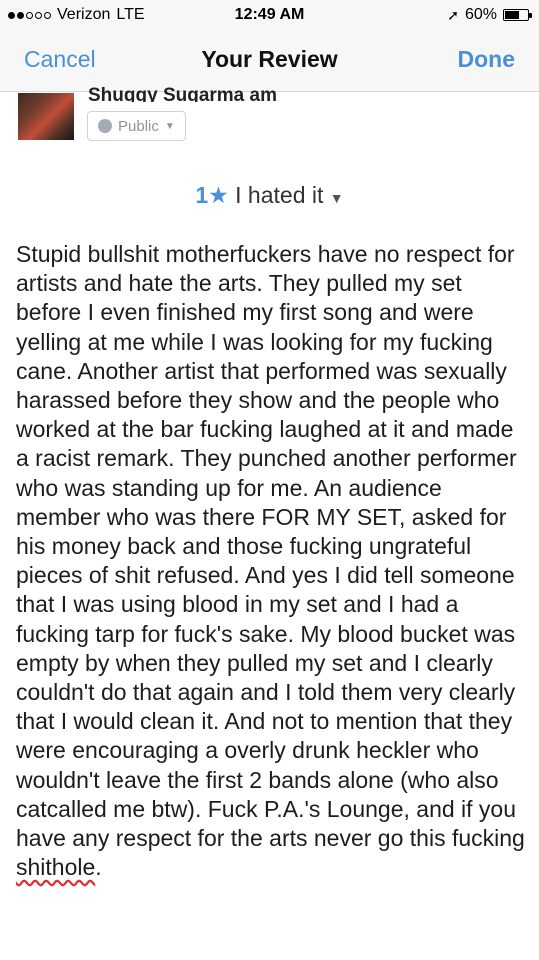 This screenshot has width=539, height=960. Describe the element at coordinates (98, 867) in the screenshot. I see `review-text-end: .` at that location.